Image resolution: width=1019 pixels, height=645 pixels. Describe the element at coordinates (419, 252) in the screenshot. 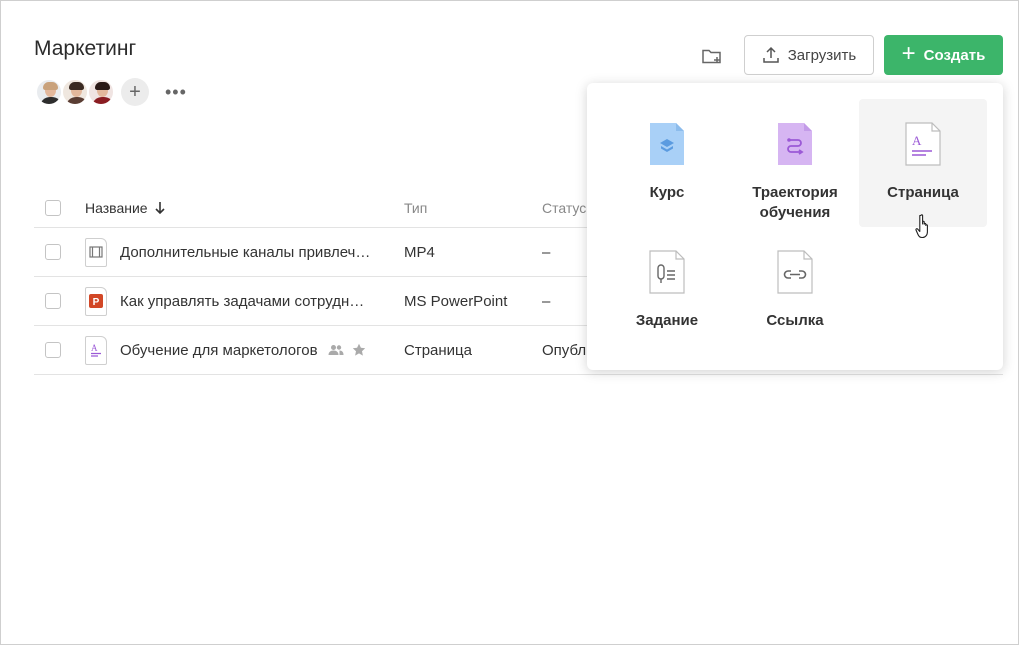

I see `row-type: MP4` at that location.